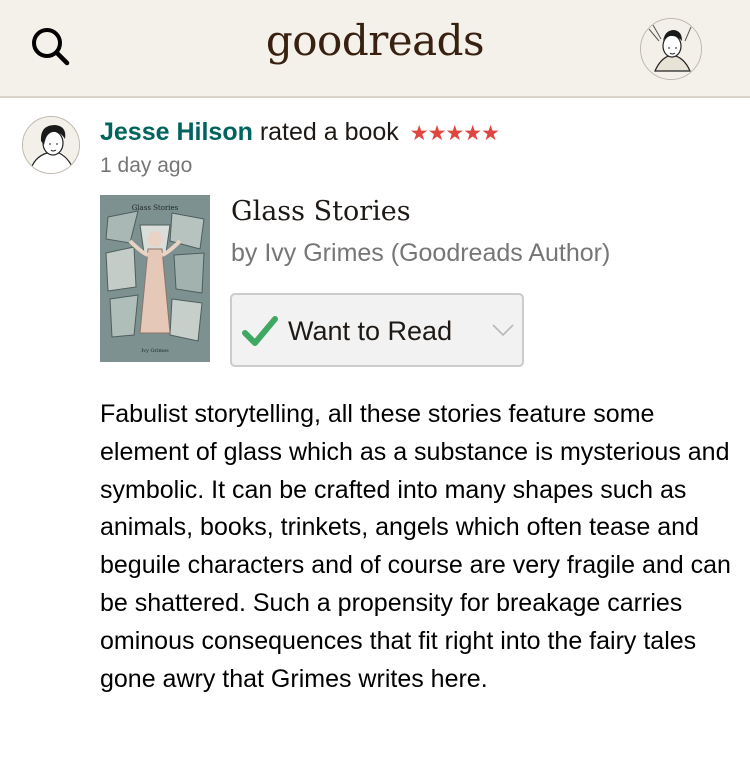  I want to click on cover-title: Glass Stories, so click(155, 208).